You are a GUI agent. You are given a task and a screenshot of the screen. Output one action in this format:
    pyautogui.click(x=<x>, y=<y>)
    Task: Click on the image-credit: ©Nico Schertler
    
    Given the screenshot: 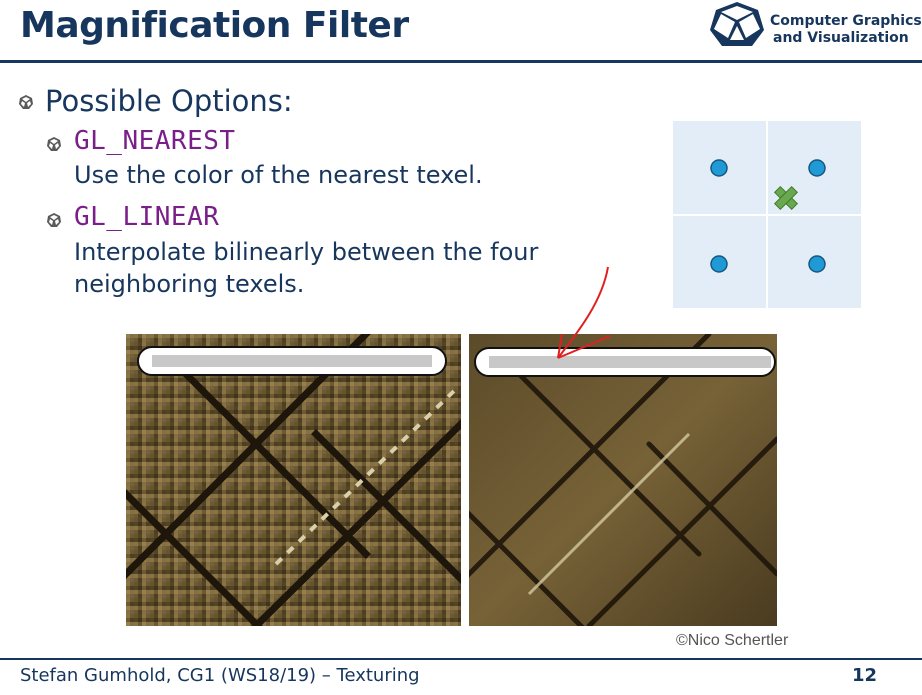 What is the action you would take?
    pyautogui.click(x=732, y=640)
    